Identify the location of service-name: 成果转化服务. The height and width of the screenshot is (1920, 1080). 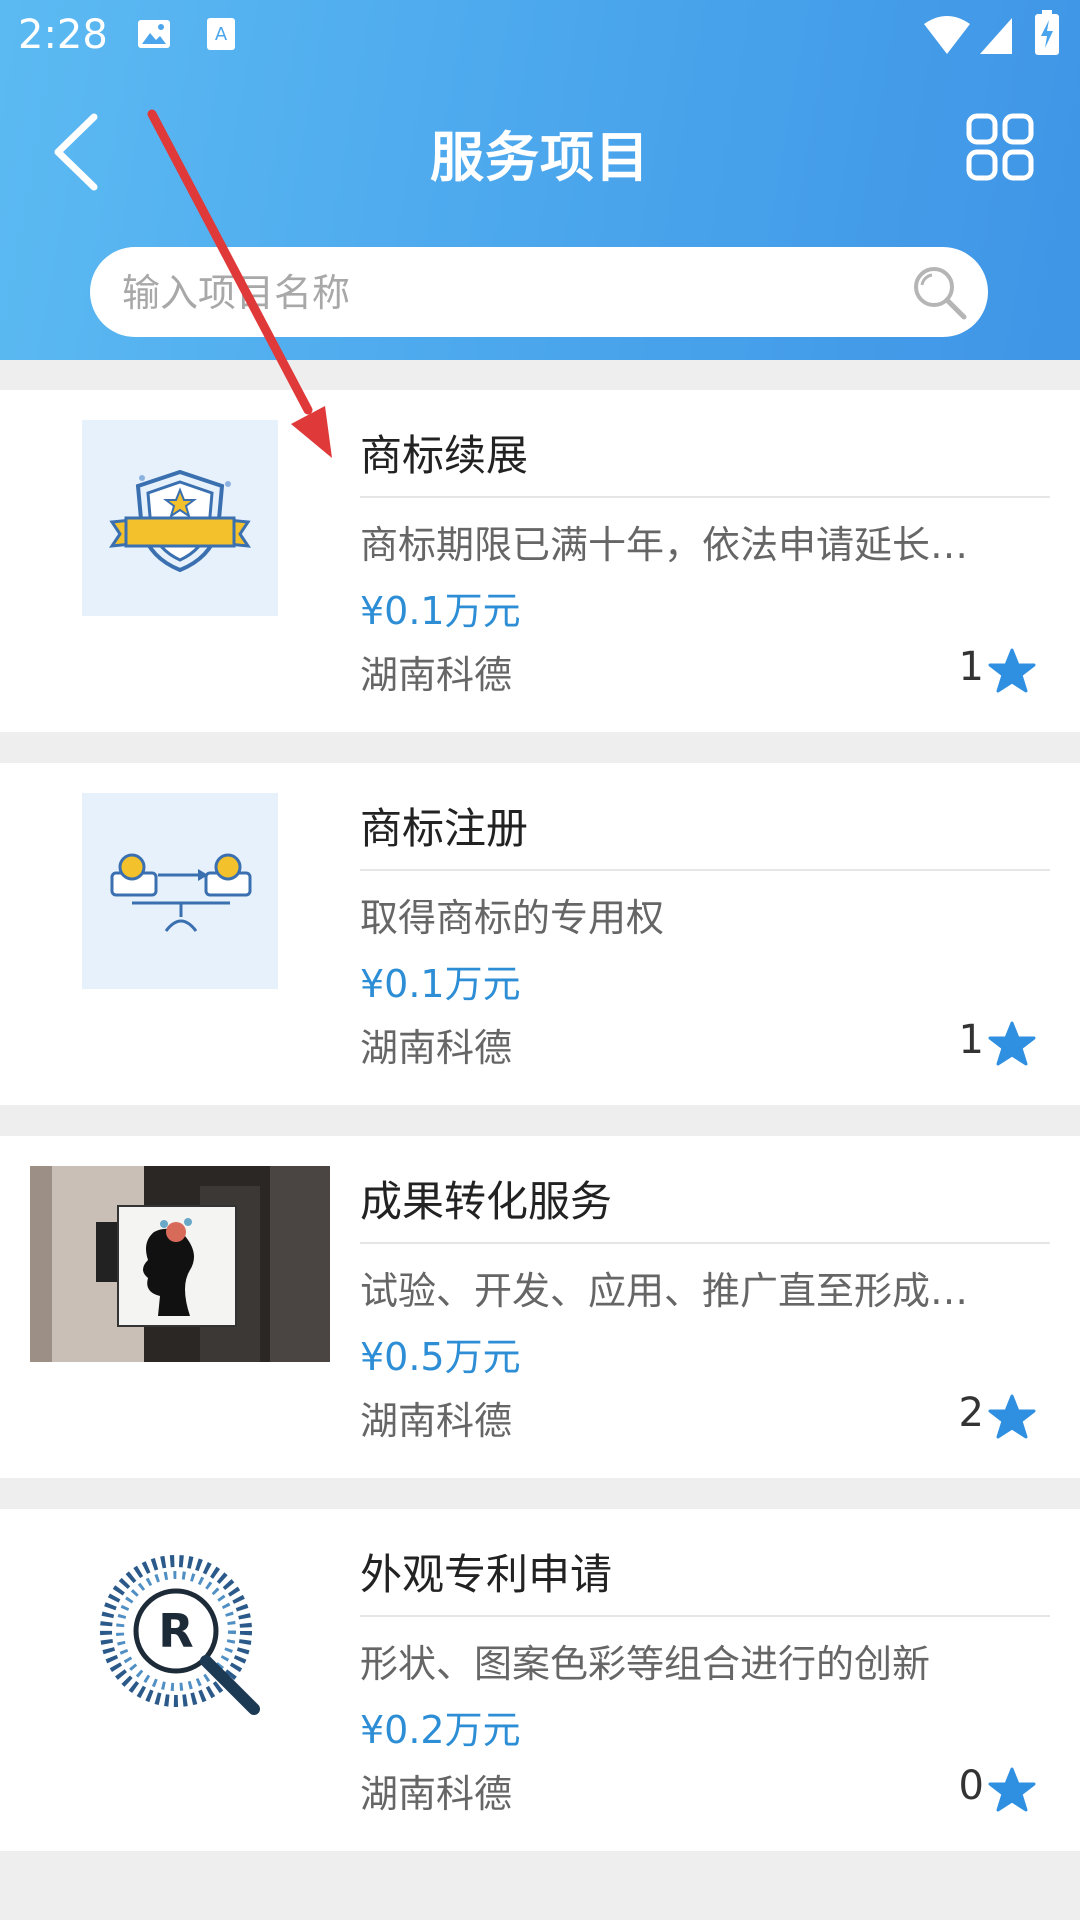
(486, 1201).